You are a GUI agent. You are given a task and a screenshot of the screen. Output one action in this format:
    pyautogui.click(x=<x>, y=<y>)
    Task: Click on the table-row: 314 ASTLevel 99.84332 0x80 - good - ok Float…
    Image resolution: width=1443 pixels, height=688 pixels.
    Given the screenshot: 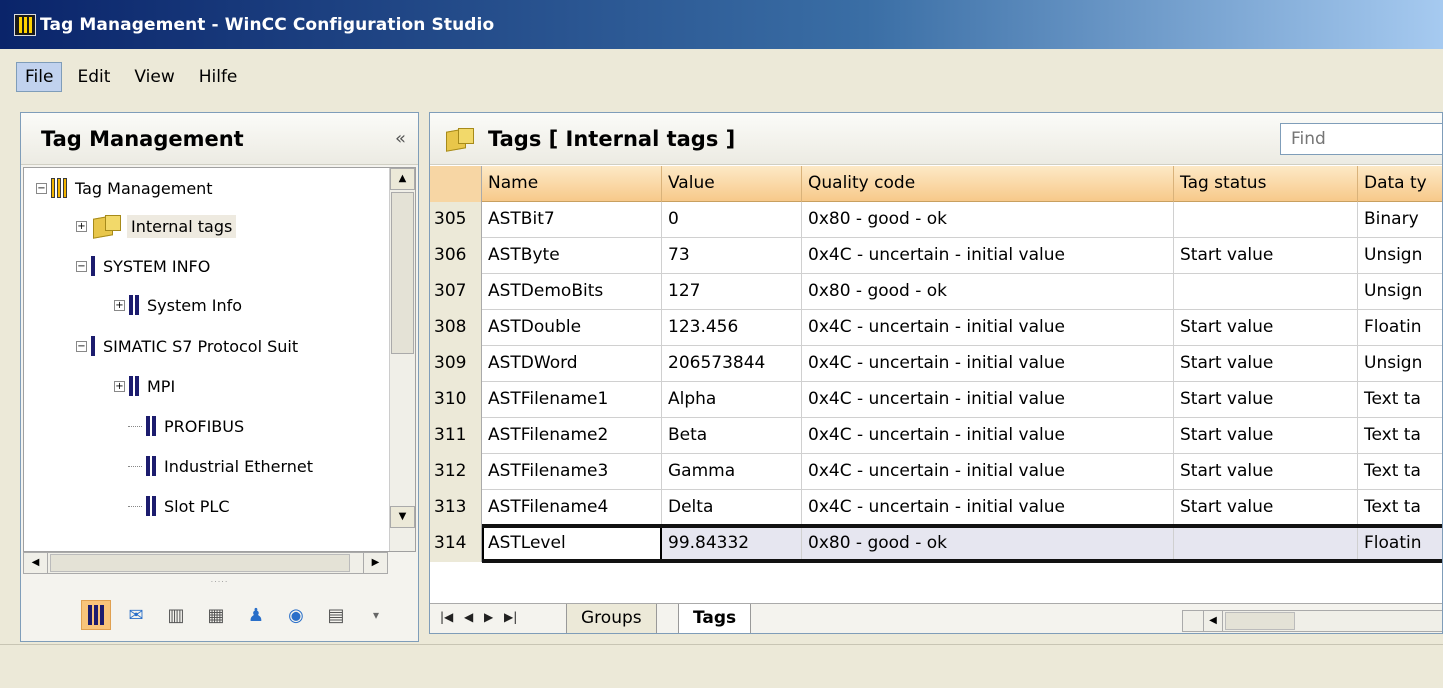 What is the action you would take?
    pyautogui.click(x=936, y=544)
    